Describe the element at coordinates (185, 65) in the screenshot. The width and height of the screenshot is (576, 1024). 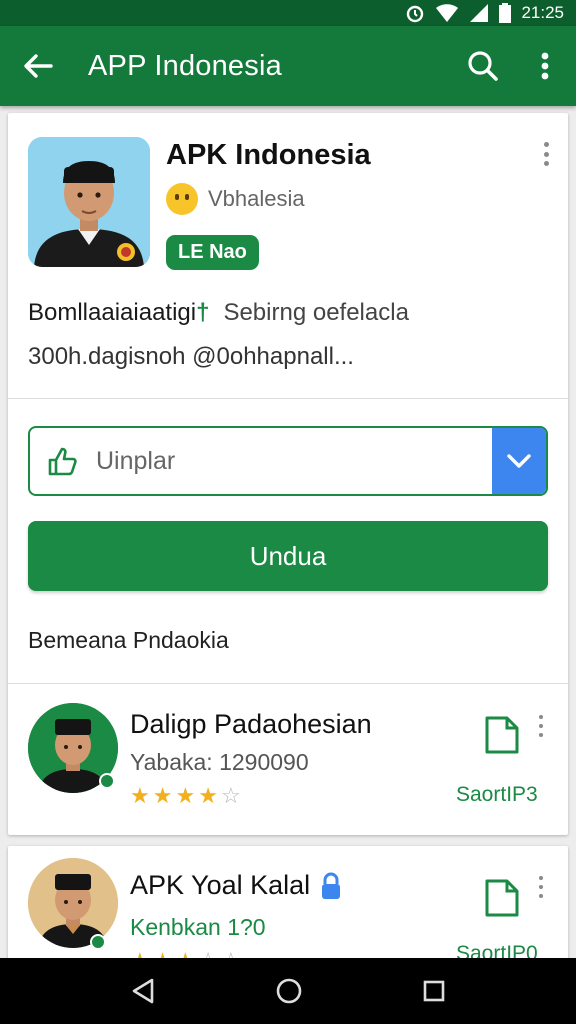
I see `app-bar-title: APP Indonesia` at that location.